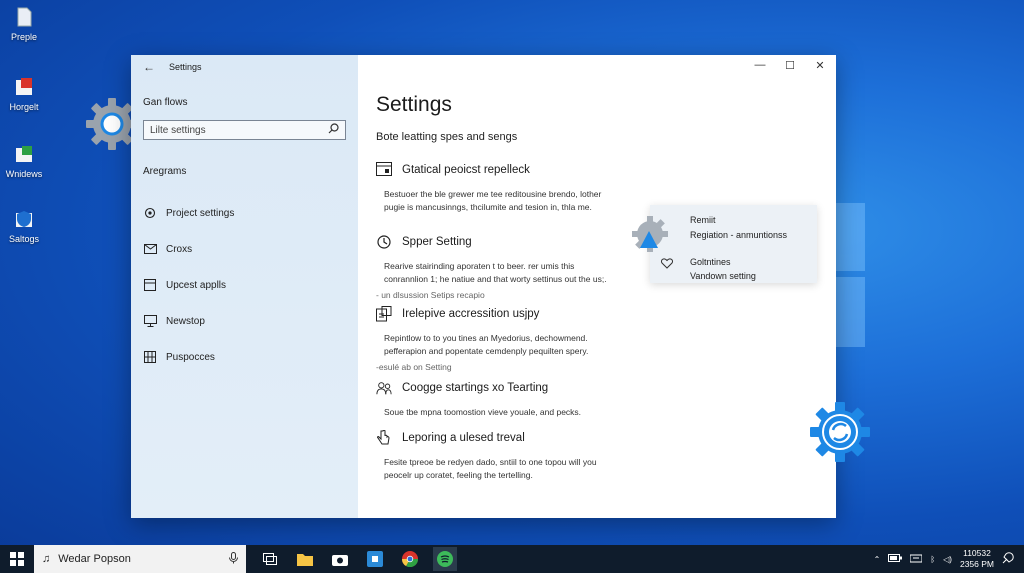 The image size is (1024, 573). I want to click on taskbar-apps, so click(357, 559).